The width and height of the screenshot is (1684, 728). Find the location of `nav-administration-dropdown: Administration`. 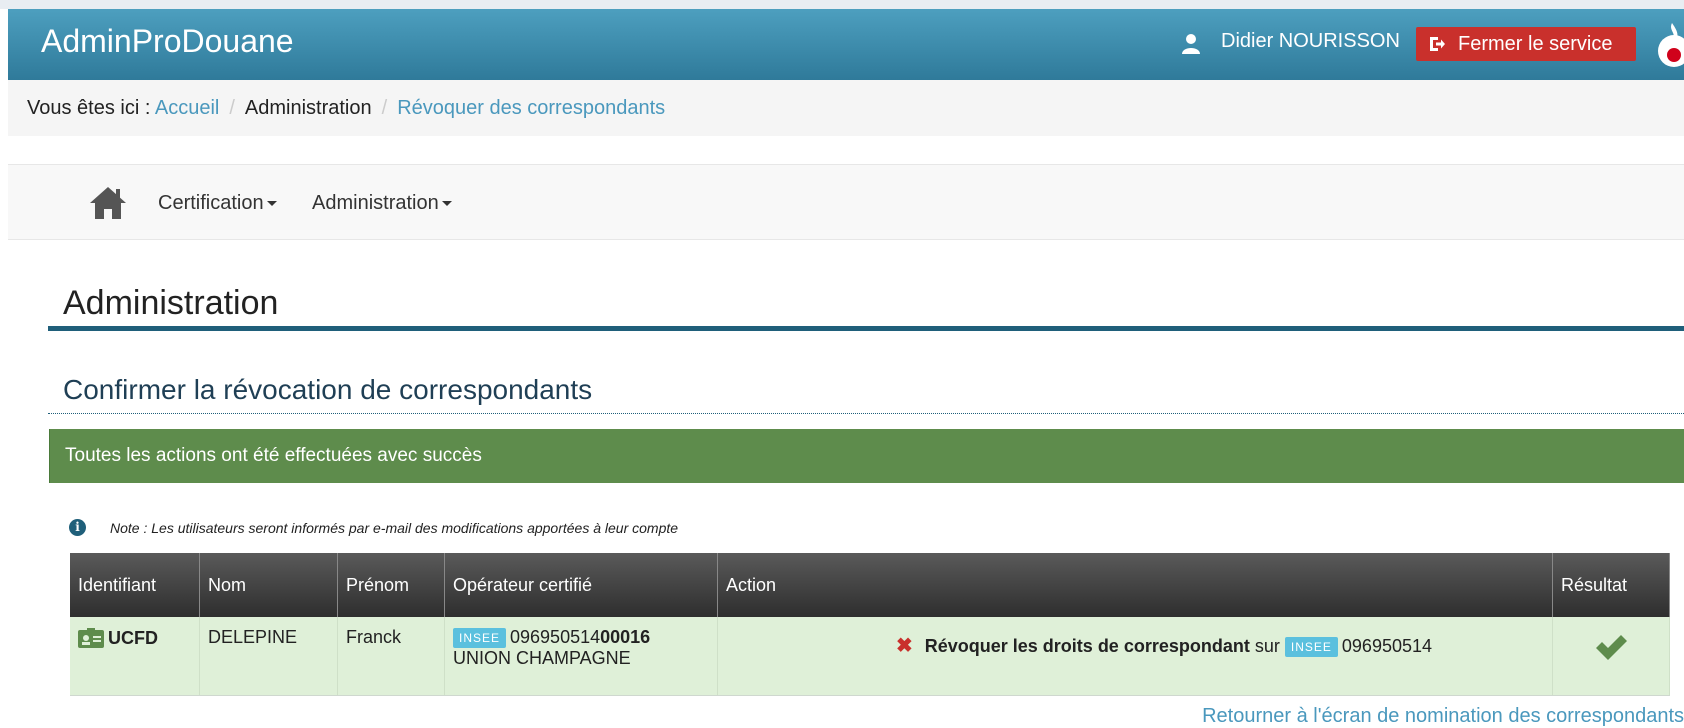

nav-administration-dropdown: Administration is located at coordinates (382, 203).